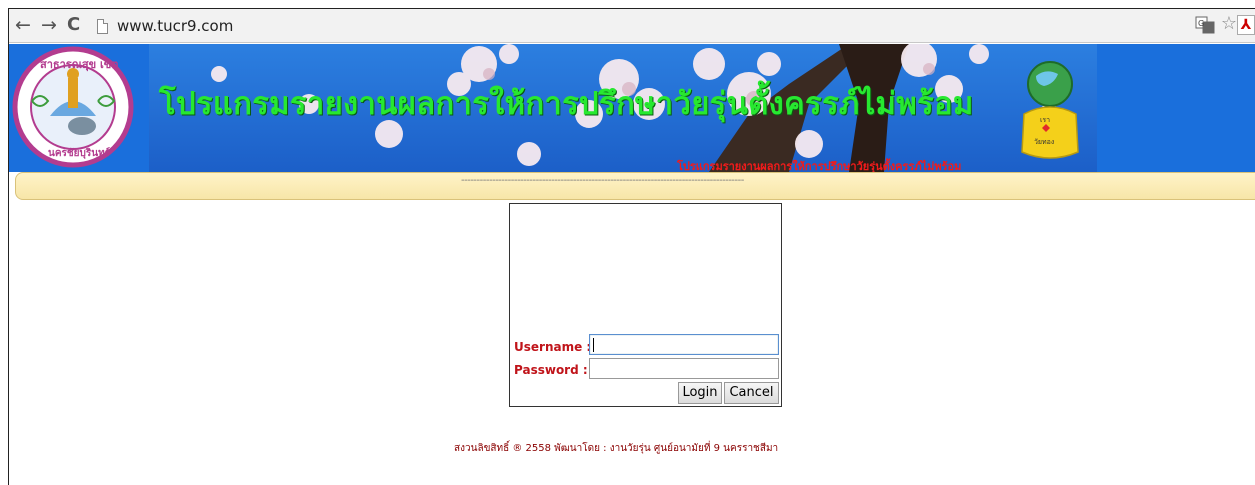 This screenshot has width=1255, height=485. Describe the element at coordinates (73, 107) in the screenshot. I see `department-logo: สาธารณสุข เขต นครชัยบุรินทร์` at that location.